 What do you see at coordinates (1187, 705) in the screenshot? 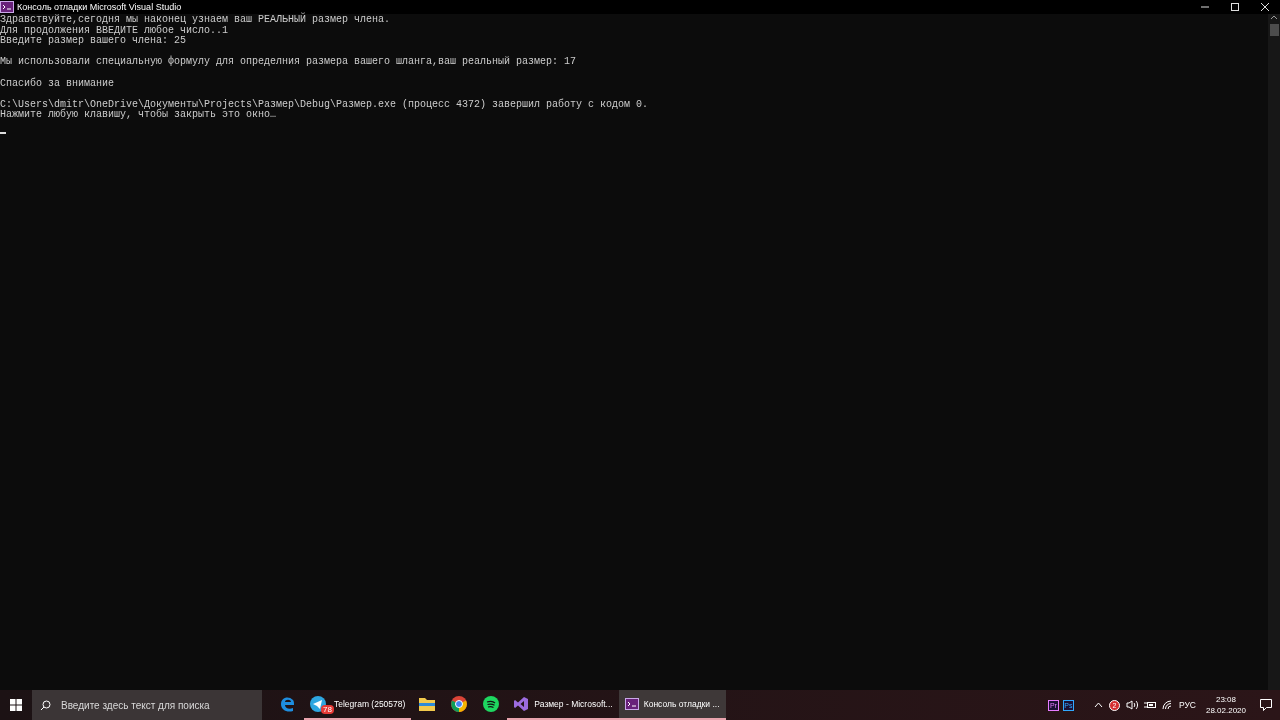
I see `language-indicator: РУС` at bounding box center [1187, 705].